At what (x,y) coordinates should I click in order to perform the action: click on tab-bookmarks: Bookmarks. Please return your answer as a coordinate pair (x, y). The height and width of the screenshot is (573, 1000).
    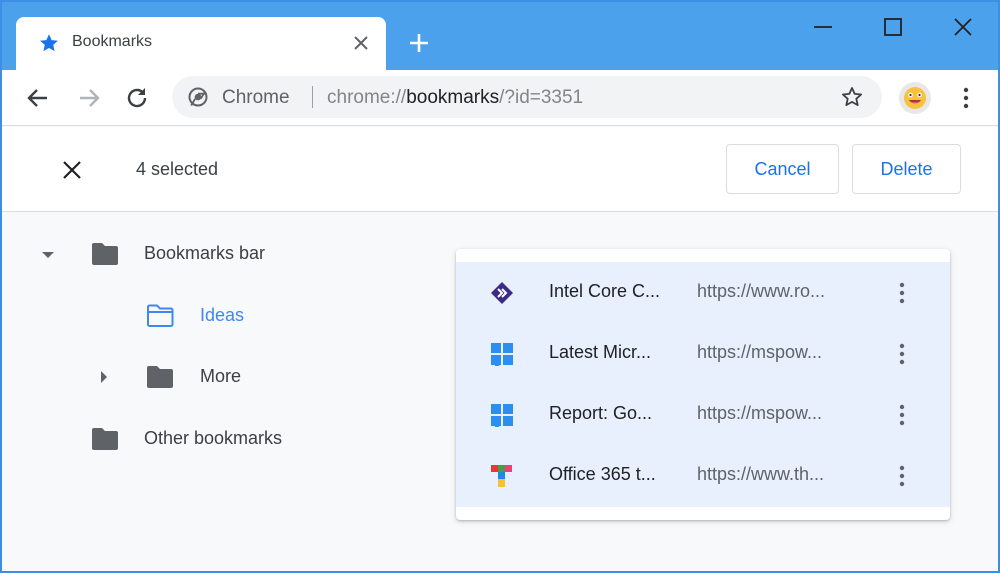
    Looking at the image, I should click on (201, 43).